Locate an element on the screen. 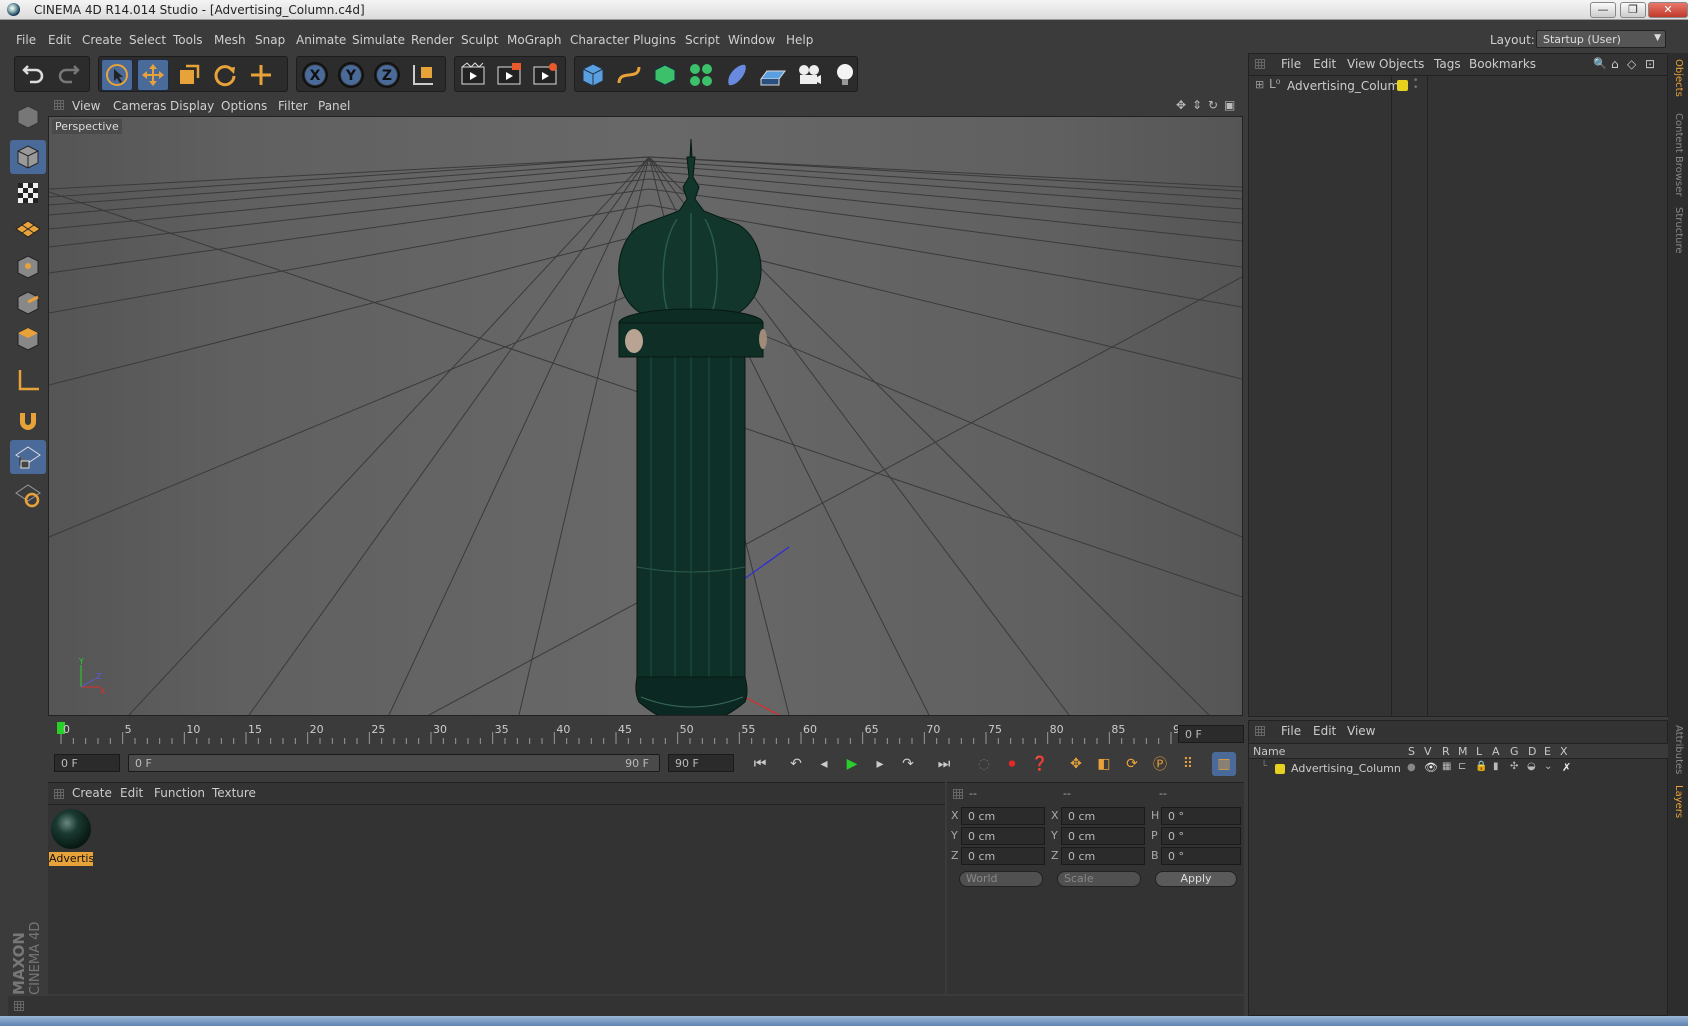 The image size is (1688, 1026). render-toggle-icon: ▦ is located at coordinates (1446, 766).